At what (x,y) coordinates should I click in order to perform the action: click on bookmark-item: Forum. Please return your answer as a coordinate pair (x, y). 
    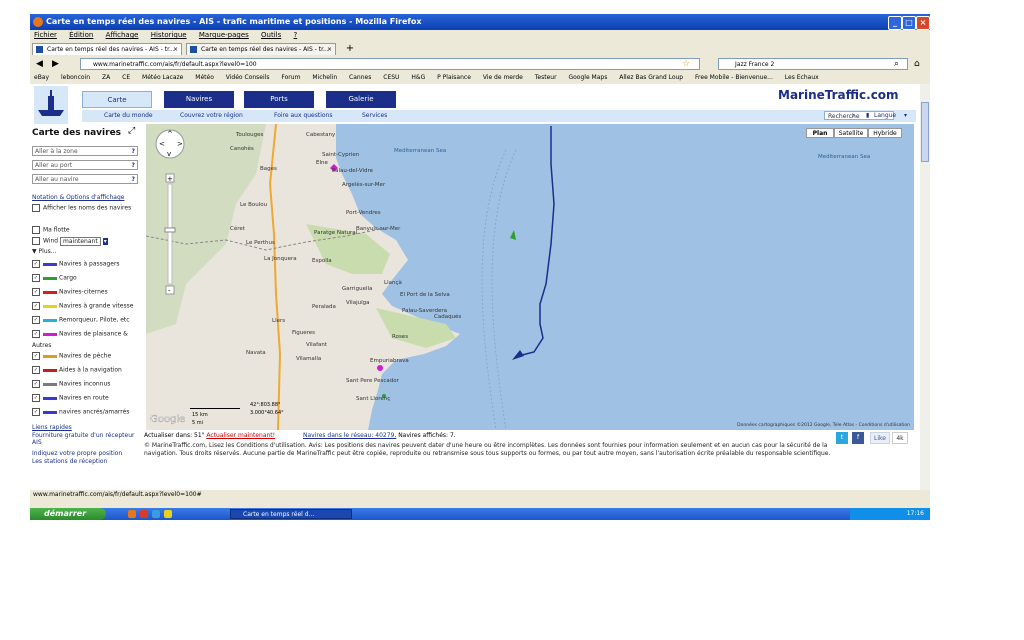
    Looking at the image, I should click on (290, 77).